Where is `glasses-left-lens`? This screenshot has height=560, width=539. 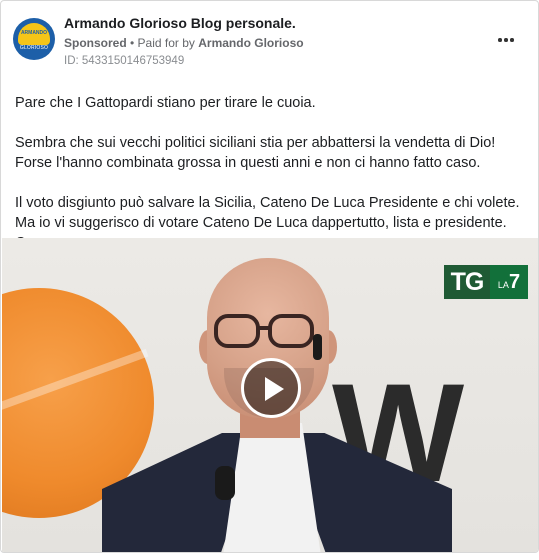 glasses-left-lens is located at coordinates (237, 331).